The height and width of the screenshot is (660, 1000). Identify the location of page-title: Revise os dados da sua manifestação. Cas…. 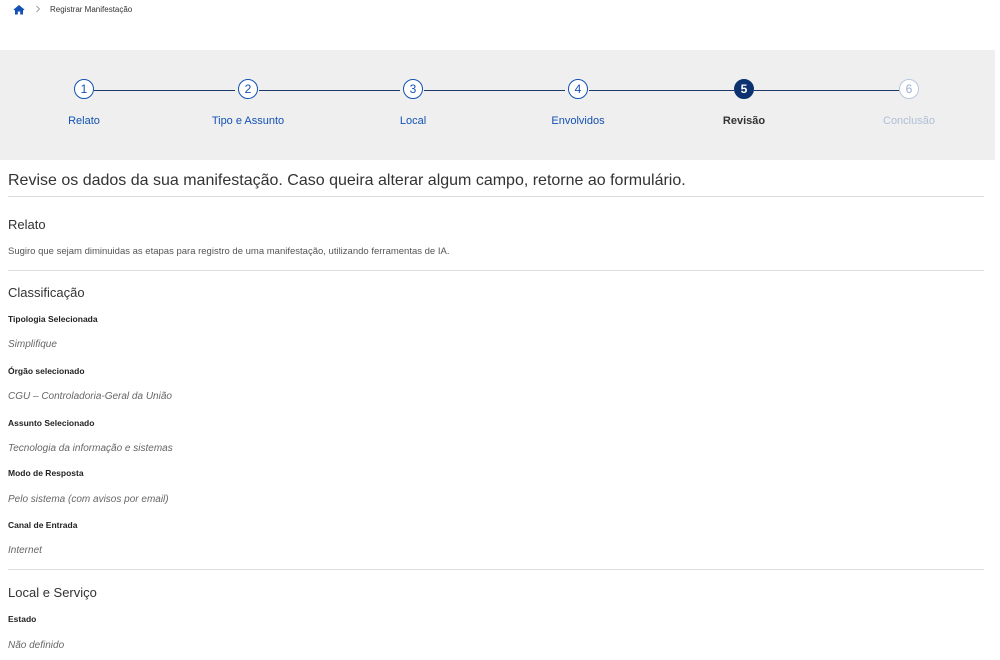
(347, 180).